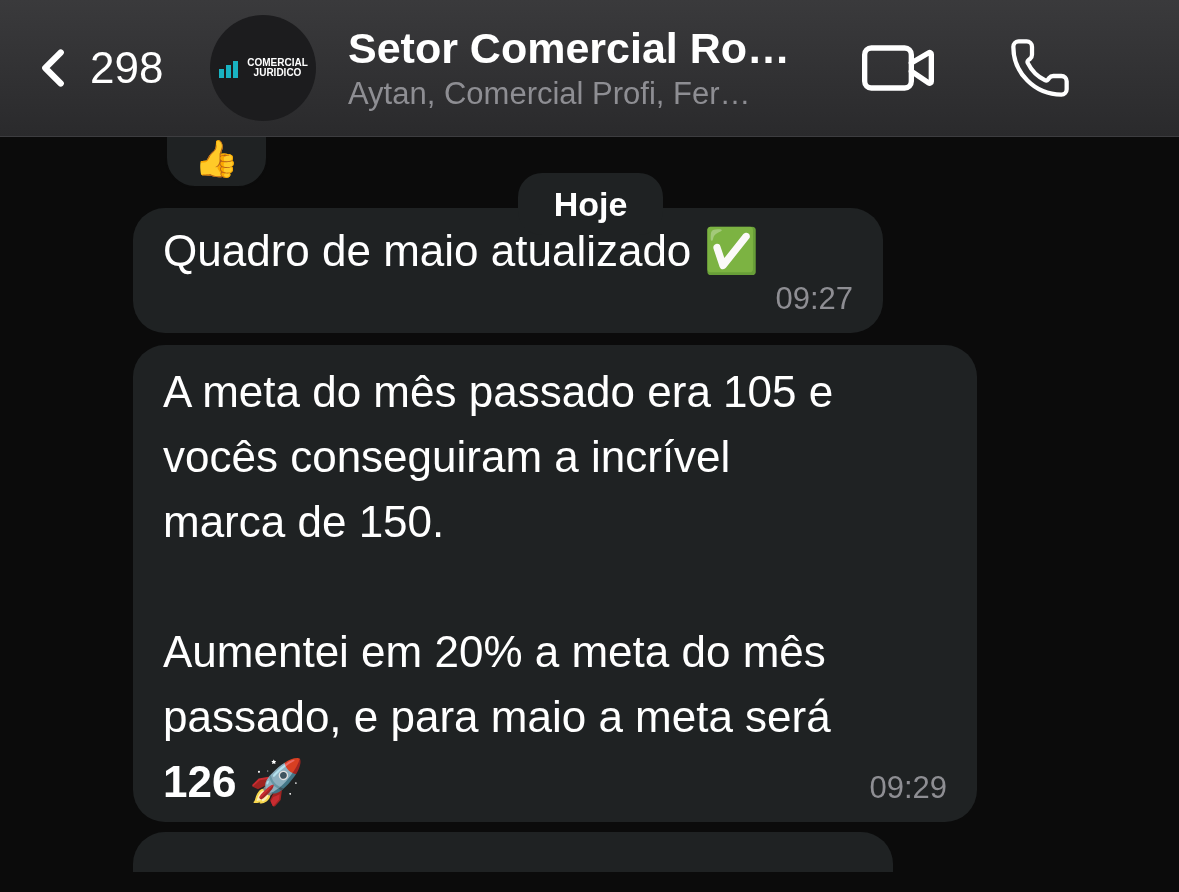 The width and height of the screenshot is (1179, 892). I want to click on logo-text: JURIDICO, so click(277, 73).